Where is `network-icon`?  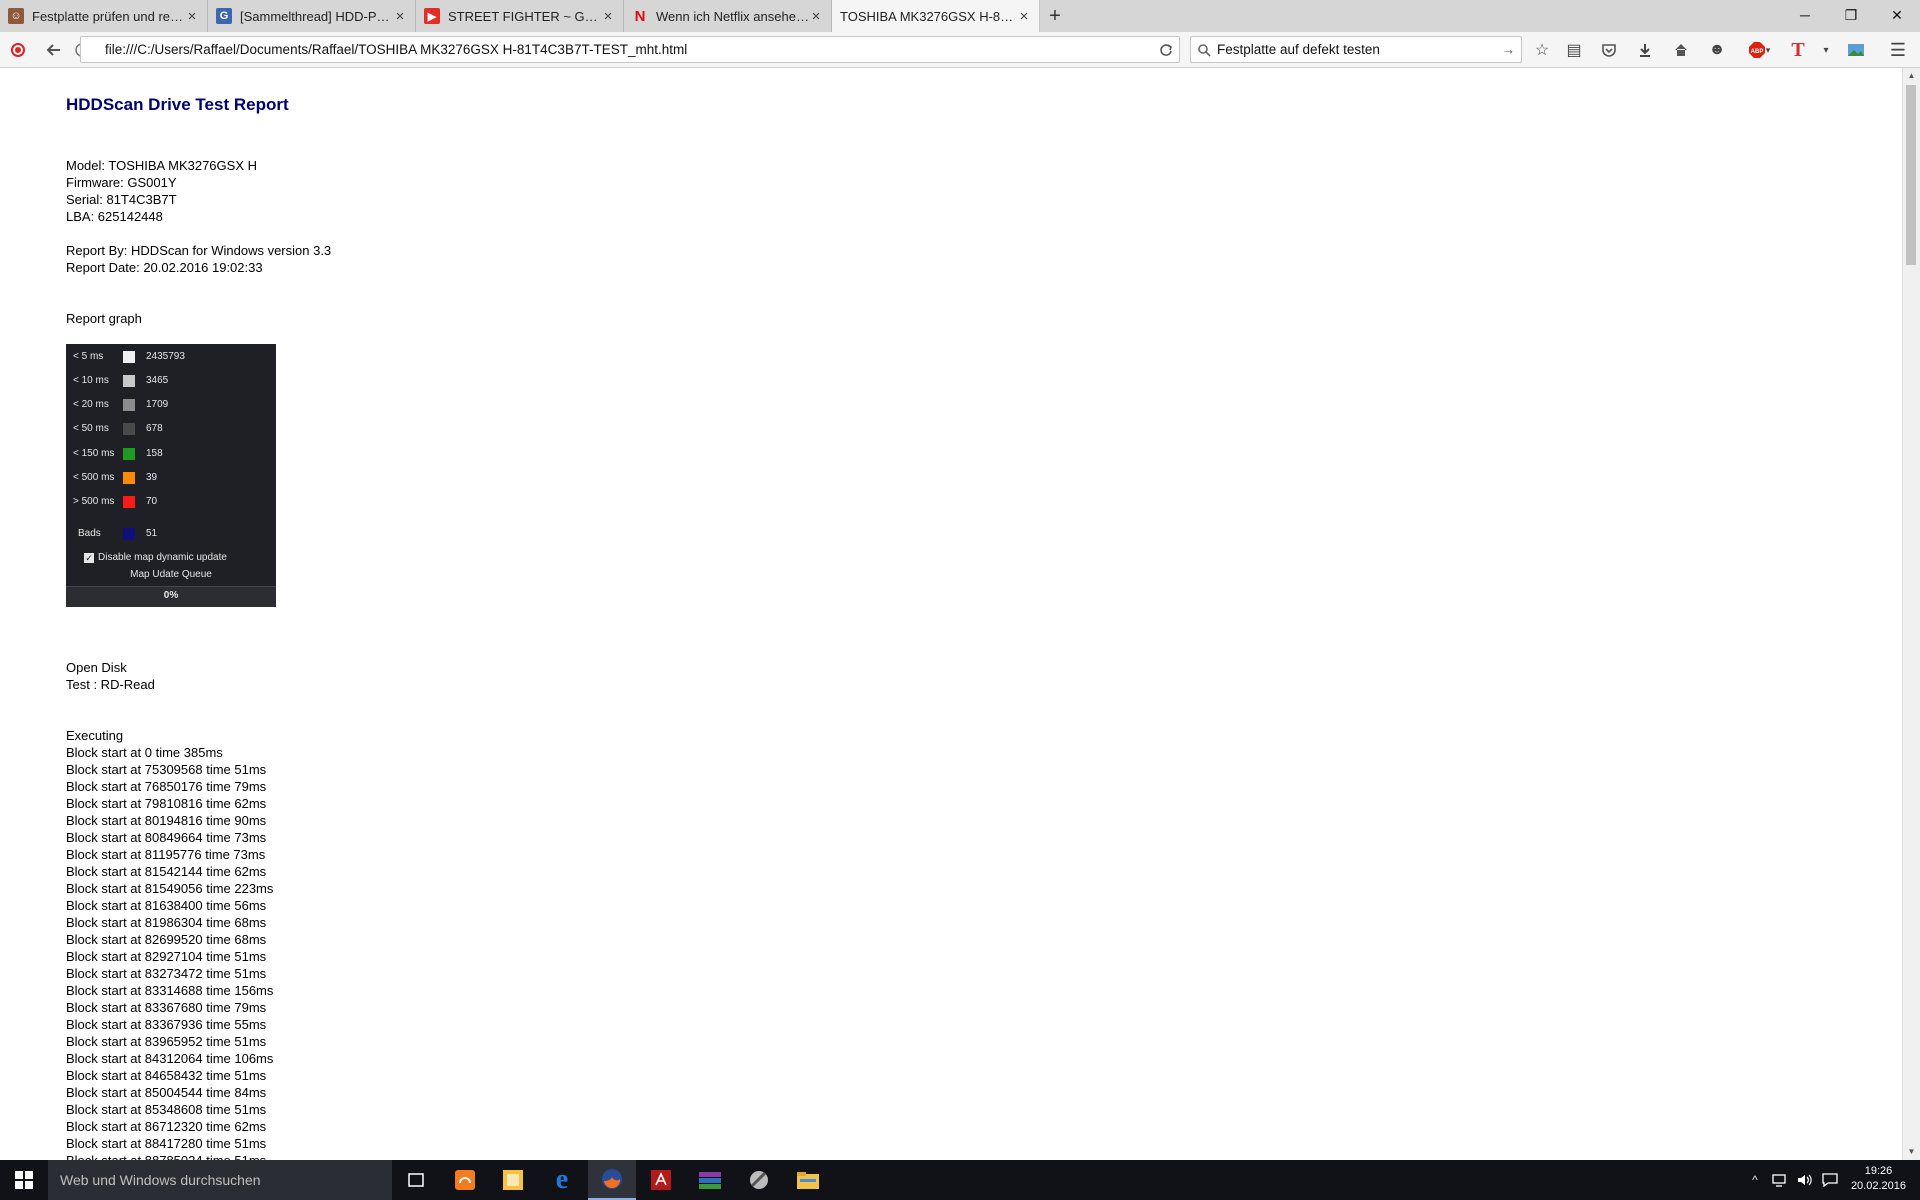 network-icon is located at coordinates (1779, 1180).